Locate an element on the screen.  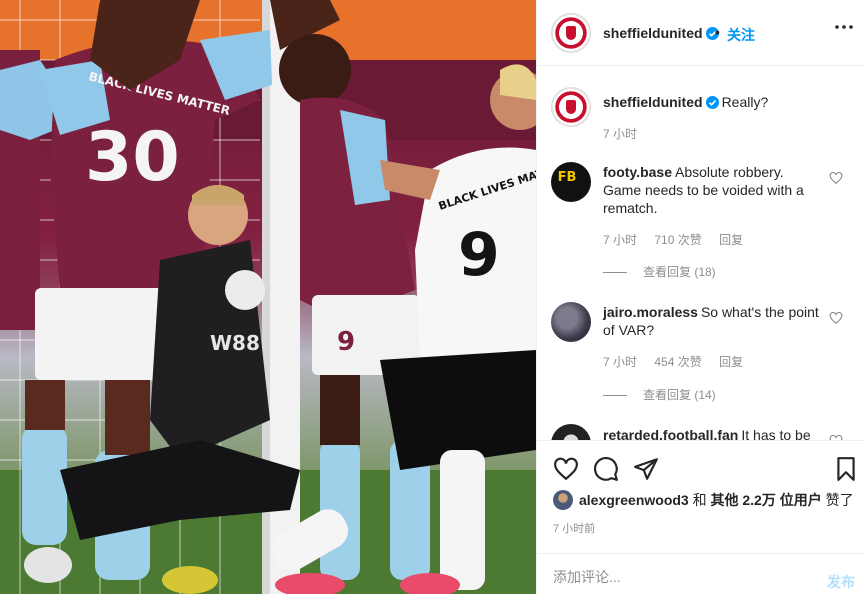
comment-meta: 7 小时 454 次赞 回复 is located at coordinates (680, 361).